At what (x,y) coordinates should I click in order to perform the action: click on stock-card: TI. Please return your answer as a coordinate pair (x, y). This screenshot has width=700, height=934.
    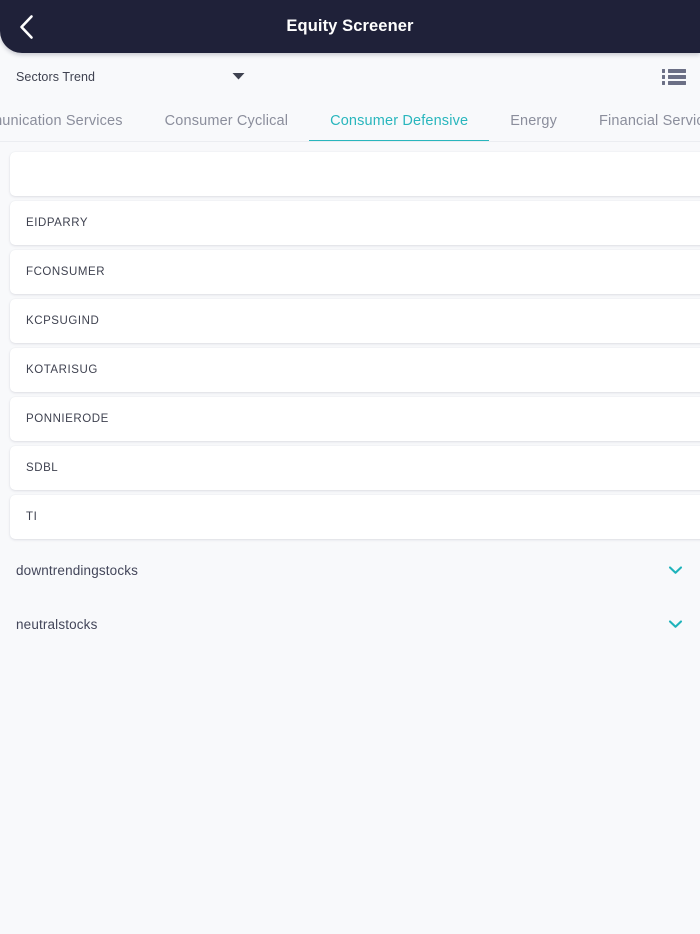
    Looking at the image, I should click on (355, 517).